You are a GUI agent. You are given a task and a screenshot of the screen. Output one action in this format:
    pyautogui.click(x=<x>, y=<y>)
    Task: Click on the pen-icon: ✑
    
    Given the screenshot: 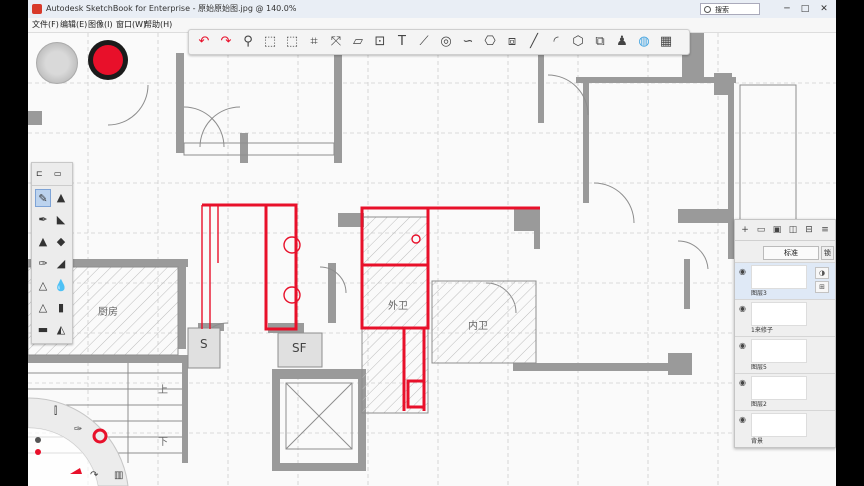 What is the action you would take?
    pyautogui.click(x=43, y=264)
    